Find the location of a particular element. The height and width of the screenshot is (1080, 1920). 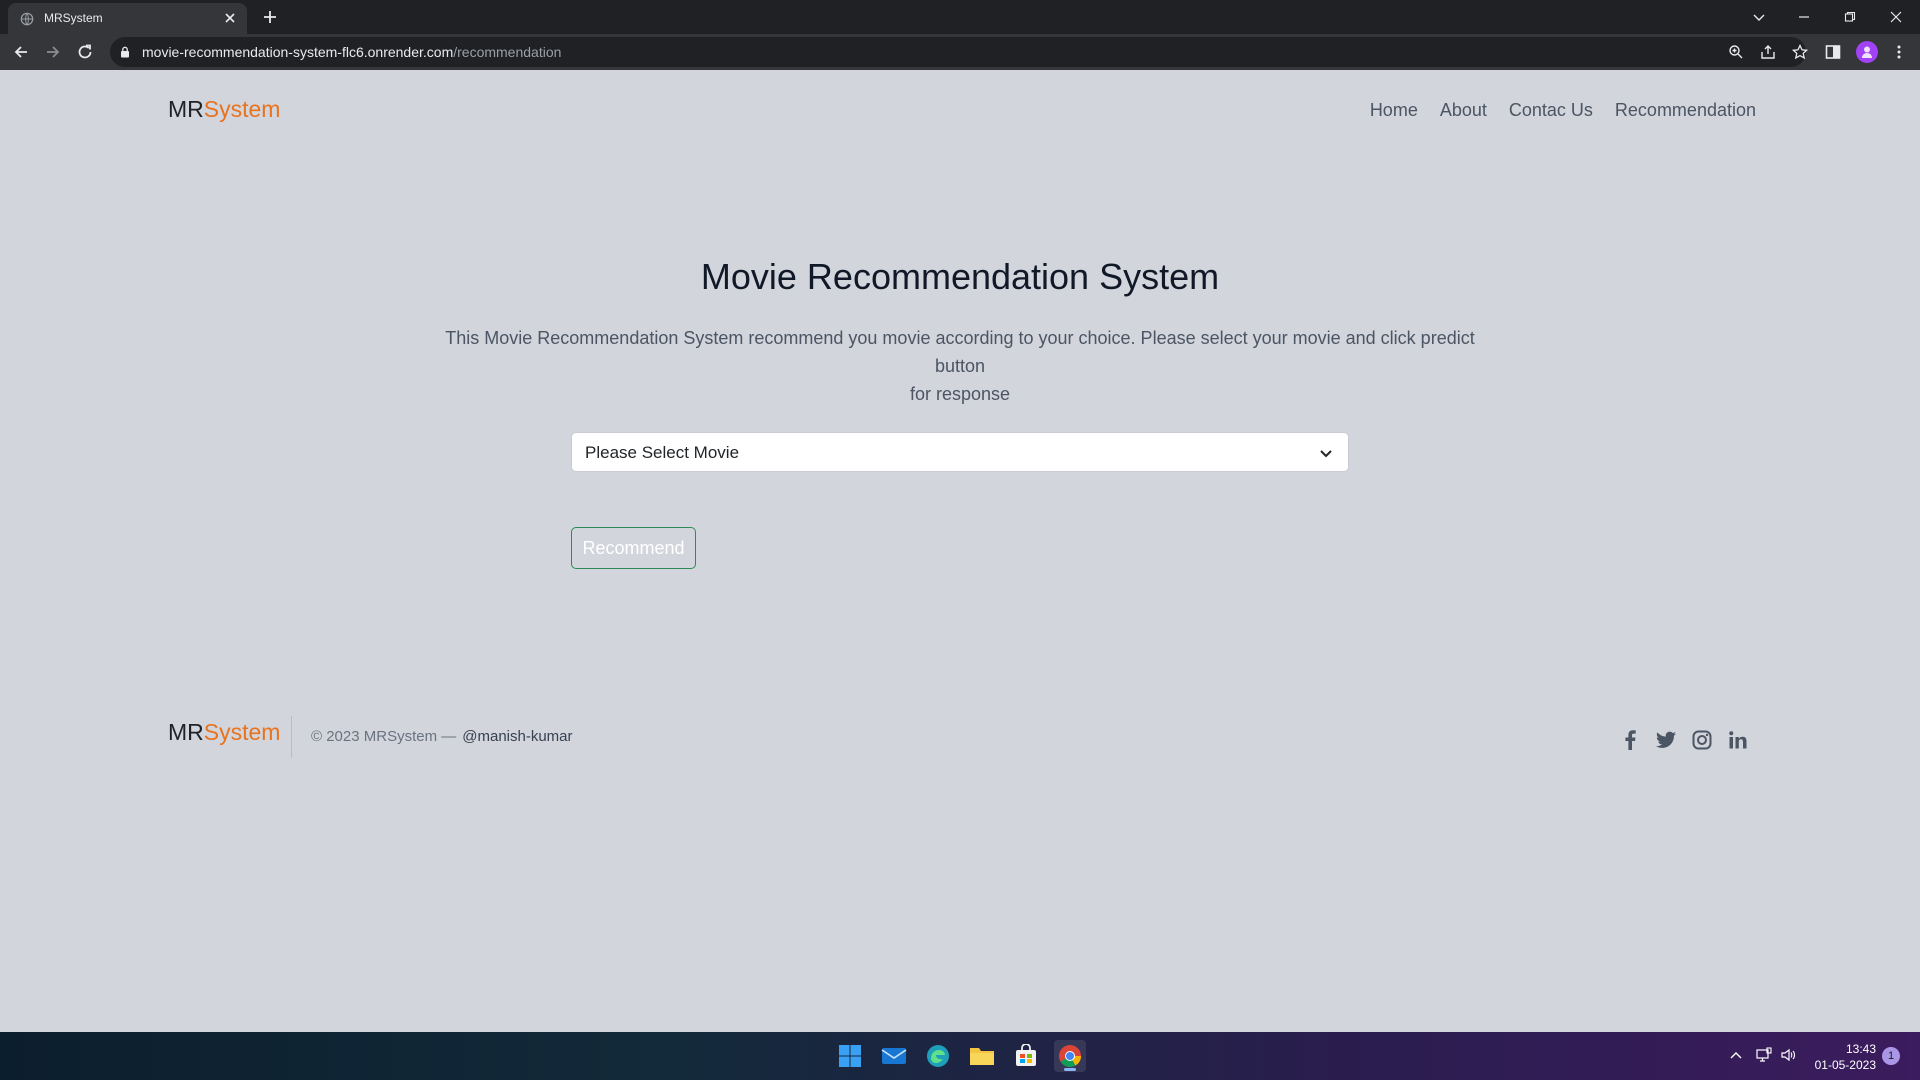

page-title: Movie Recommendation System is located at coordinates (960, 276).